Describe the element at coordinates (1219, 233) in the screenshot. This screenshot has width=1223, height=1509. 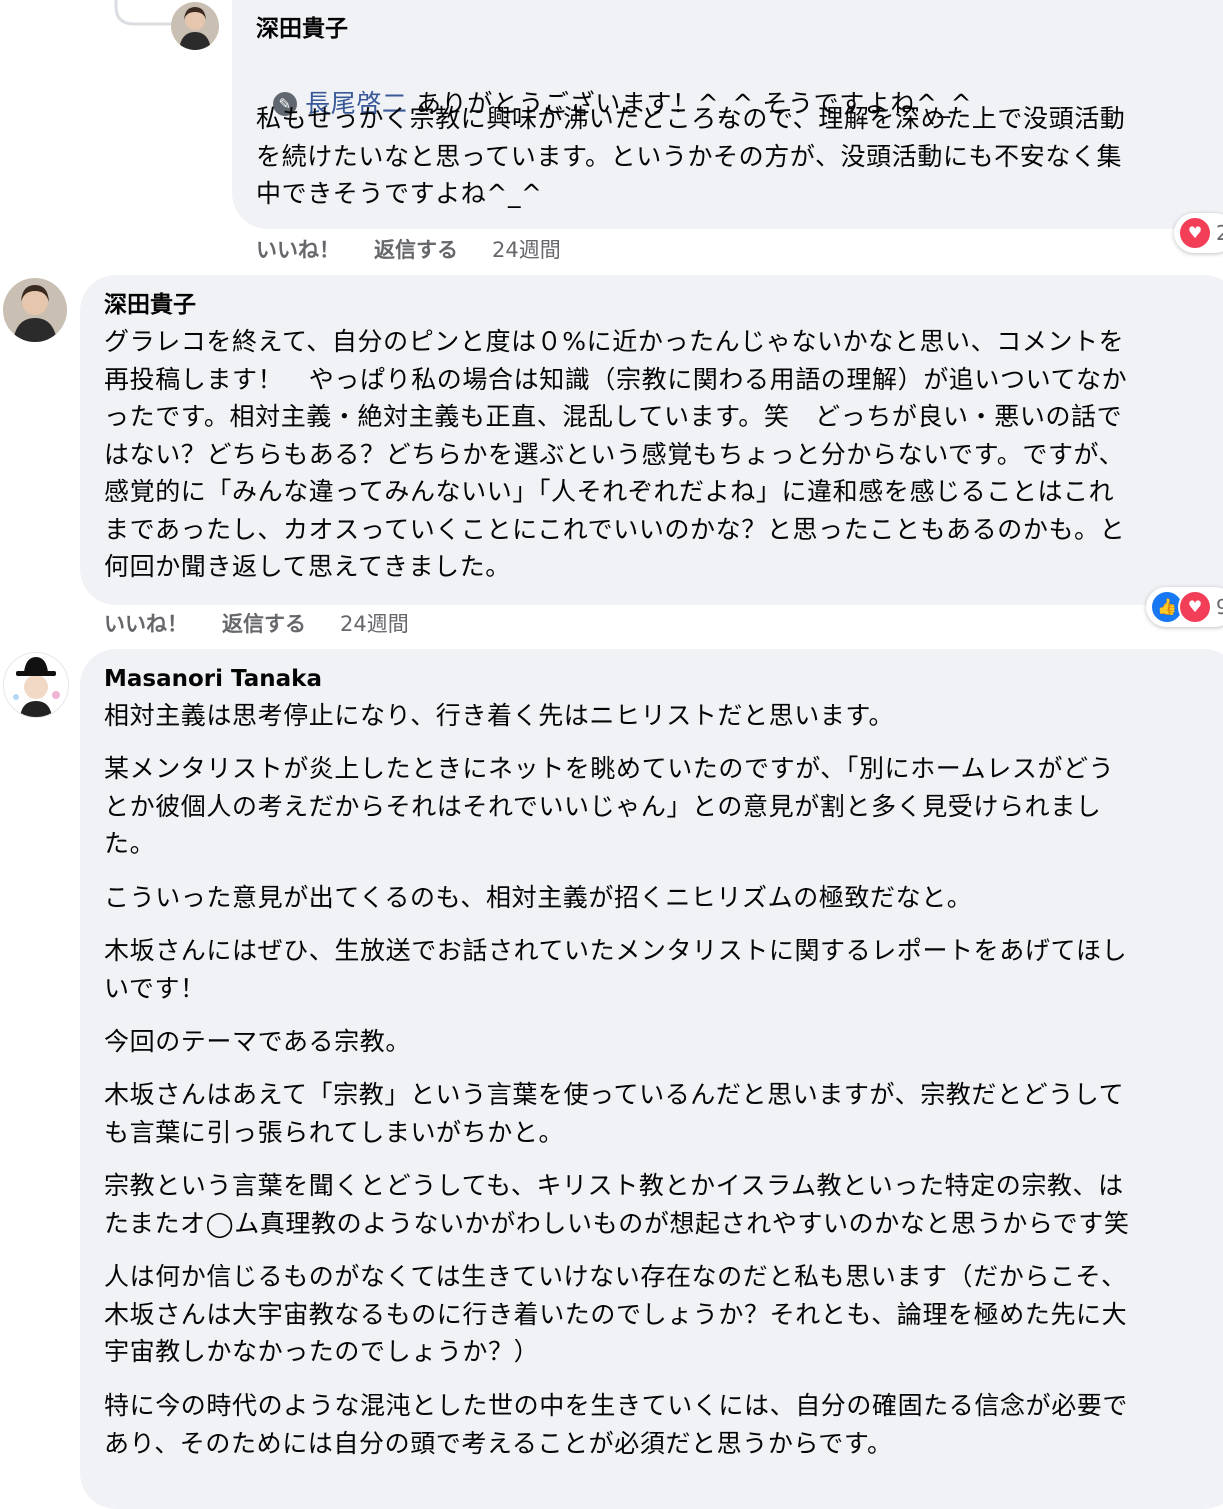
I see `reaction-count: 2` at that location.